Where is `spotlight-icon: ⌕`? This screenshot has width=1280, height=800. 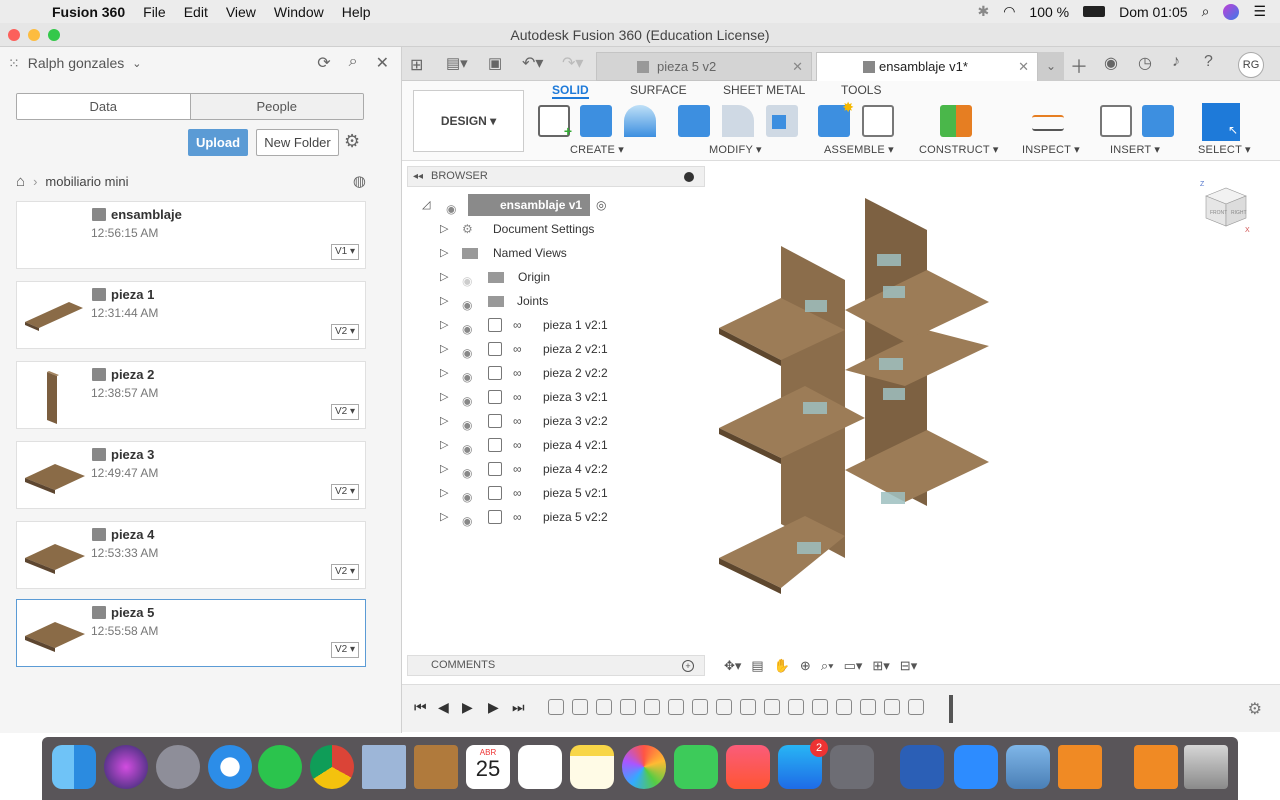
spotlight-icon: ⌕ is located at coordinates (1206, 11).